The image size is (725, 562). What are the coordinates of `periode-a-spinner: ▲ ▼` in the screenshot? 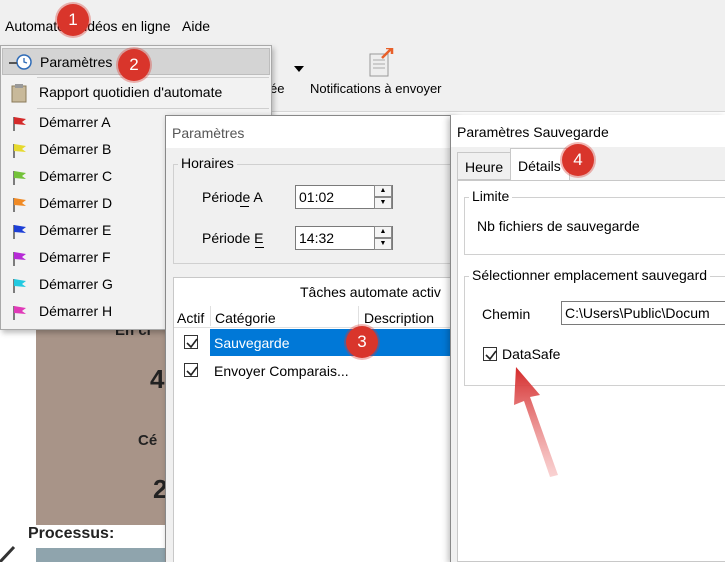 It's located at (383, 197).